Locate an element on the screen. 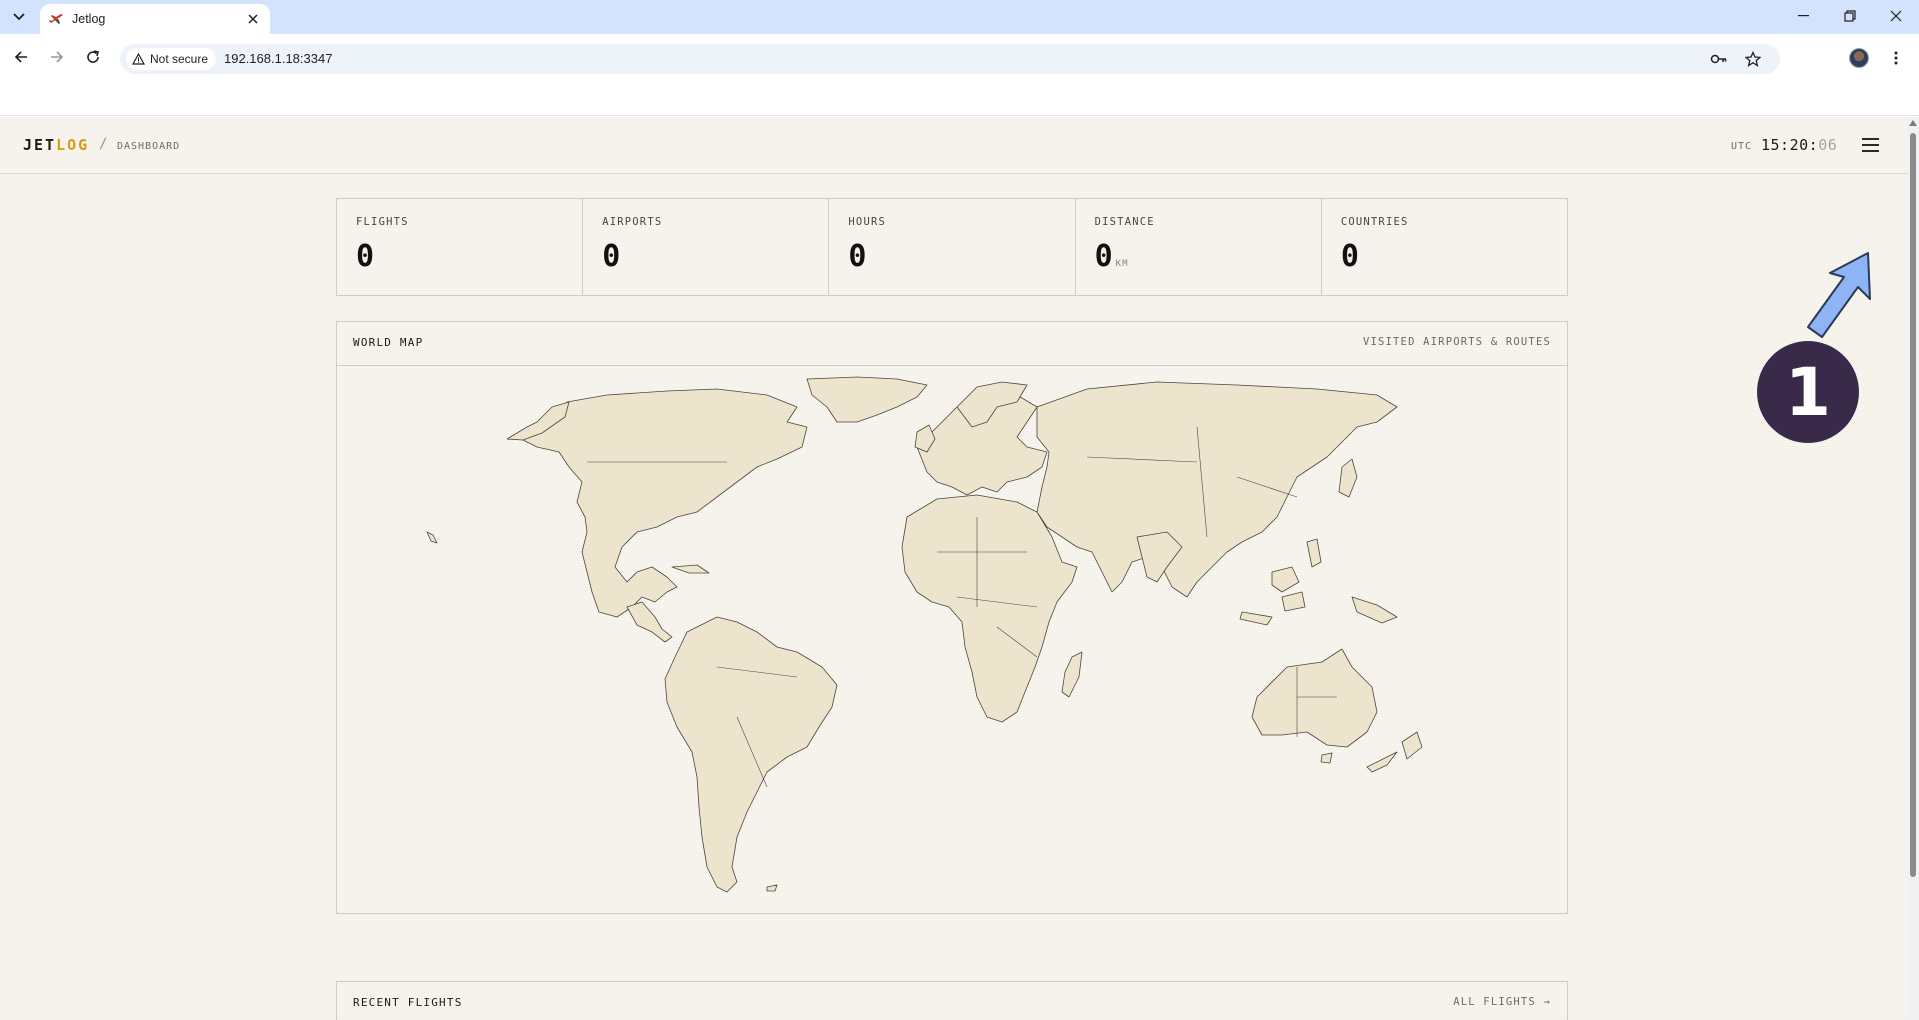 The image size is (1919, 1020). stat-distance: DISTANCE 0 KM is located at coordinates (1199, 247).